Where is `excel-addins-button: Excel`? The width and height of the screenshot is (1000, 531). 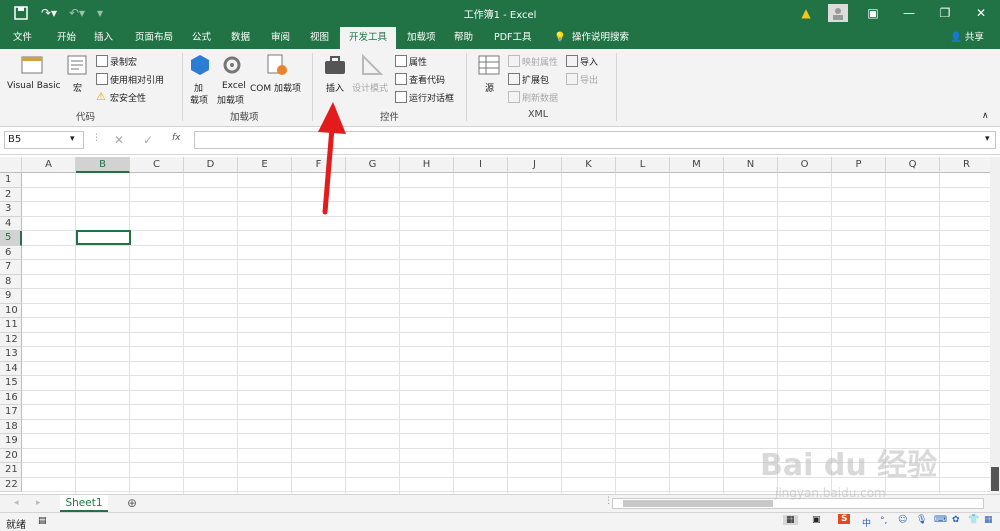 excel-addins-button: Excel is located at coordinates (234, 86).